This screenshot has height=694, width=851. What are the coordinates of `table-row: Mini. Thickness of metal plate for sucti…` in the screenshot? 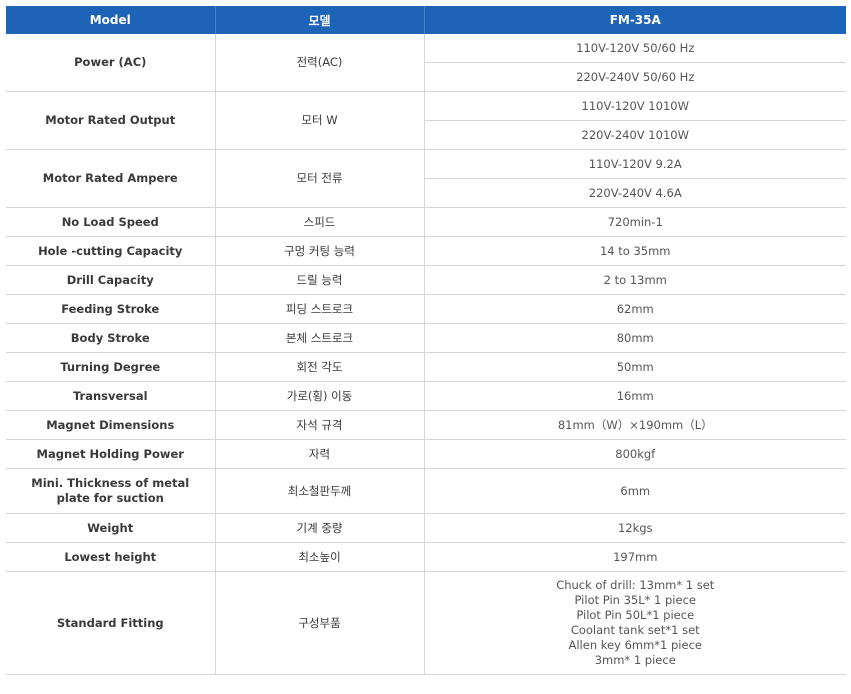 It's located at (426, 491).